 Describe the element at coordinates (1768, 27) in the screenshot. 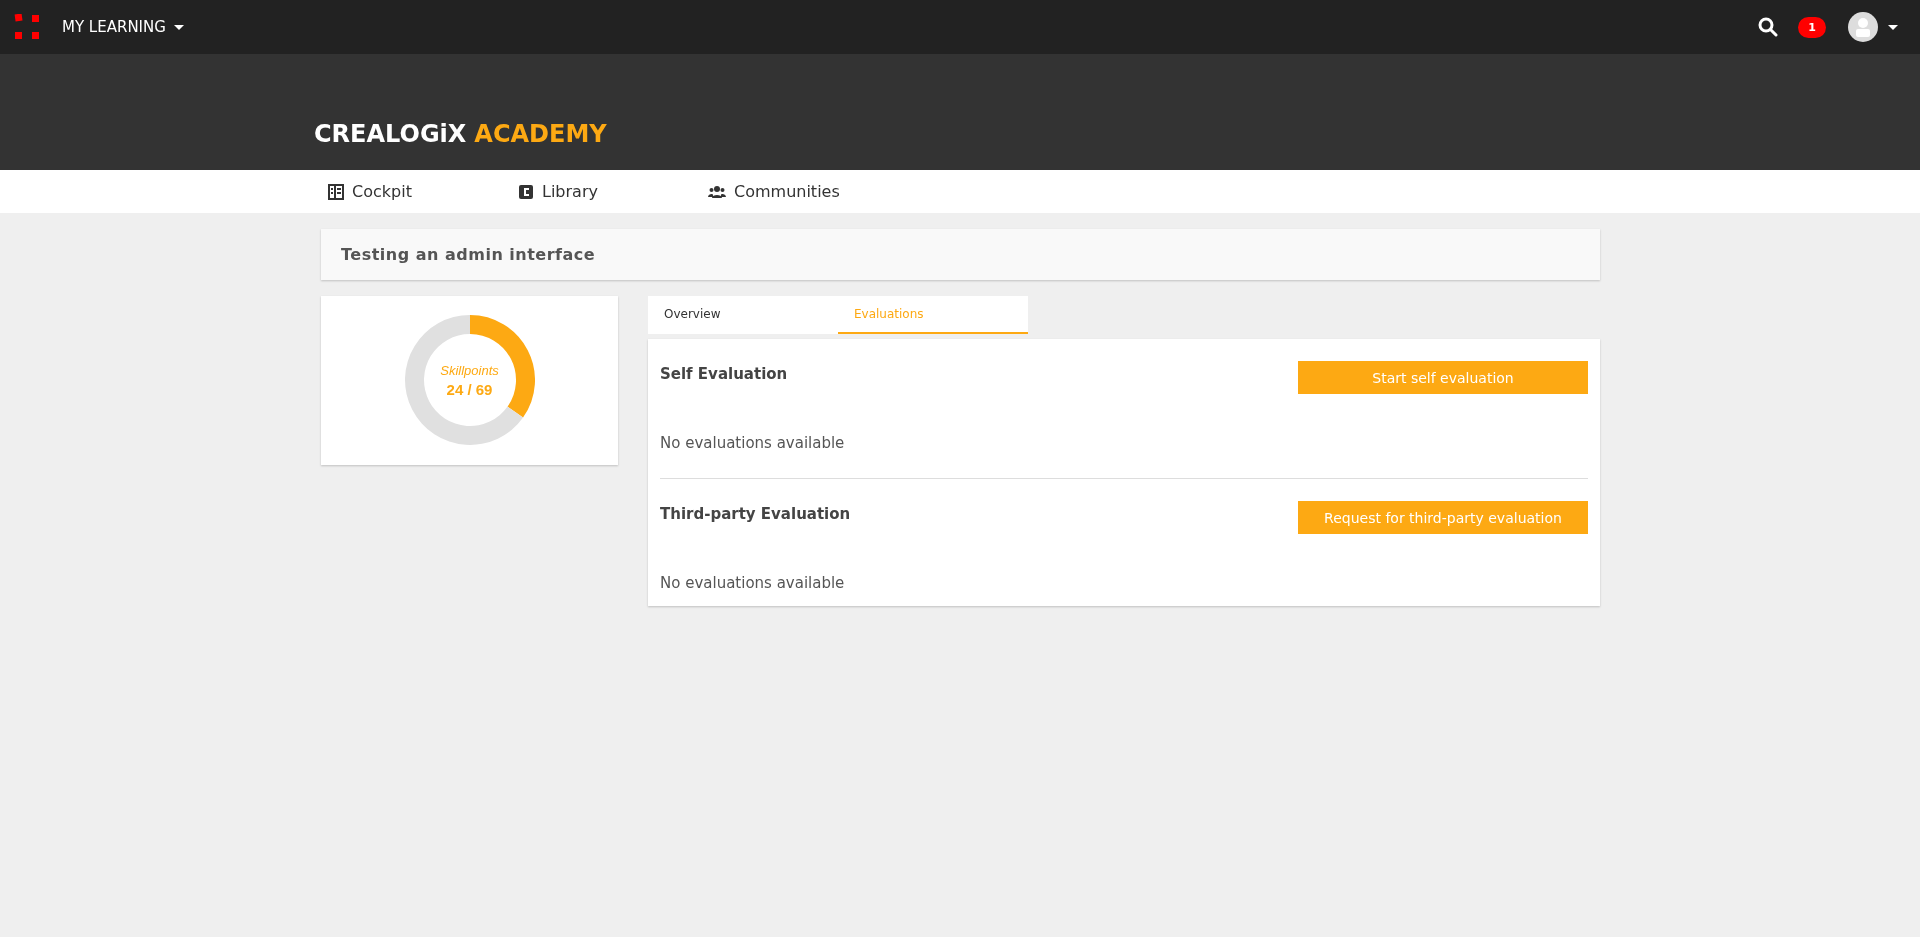

I see `search-icon` at that location.